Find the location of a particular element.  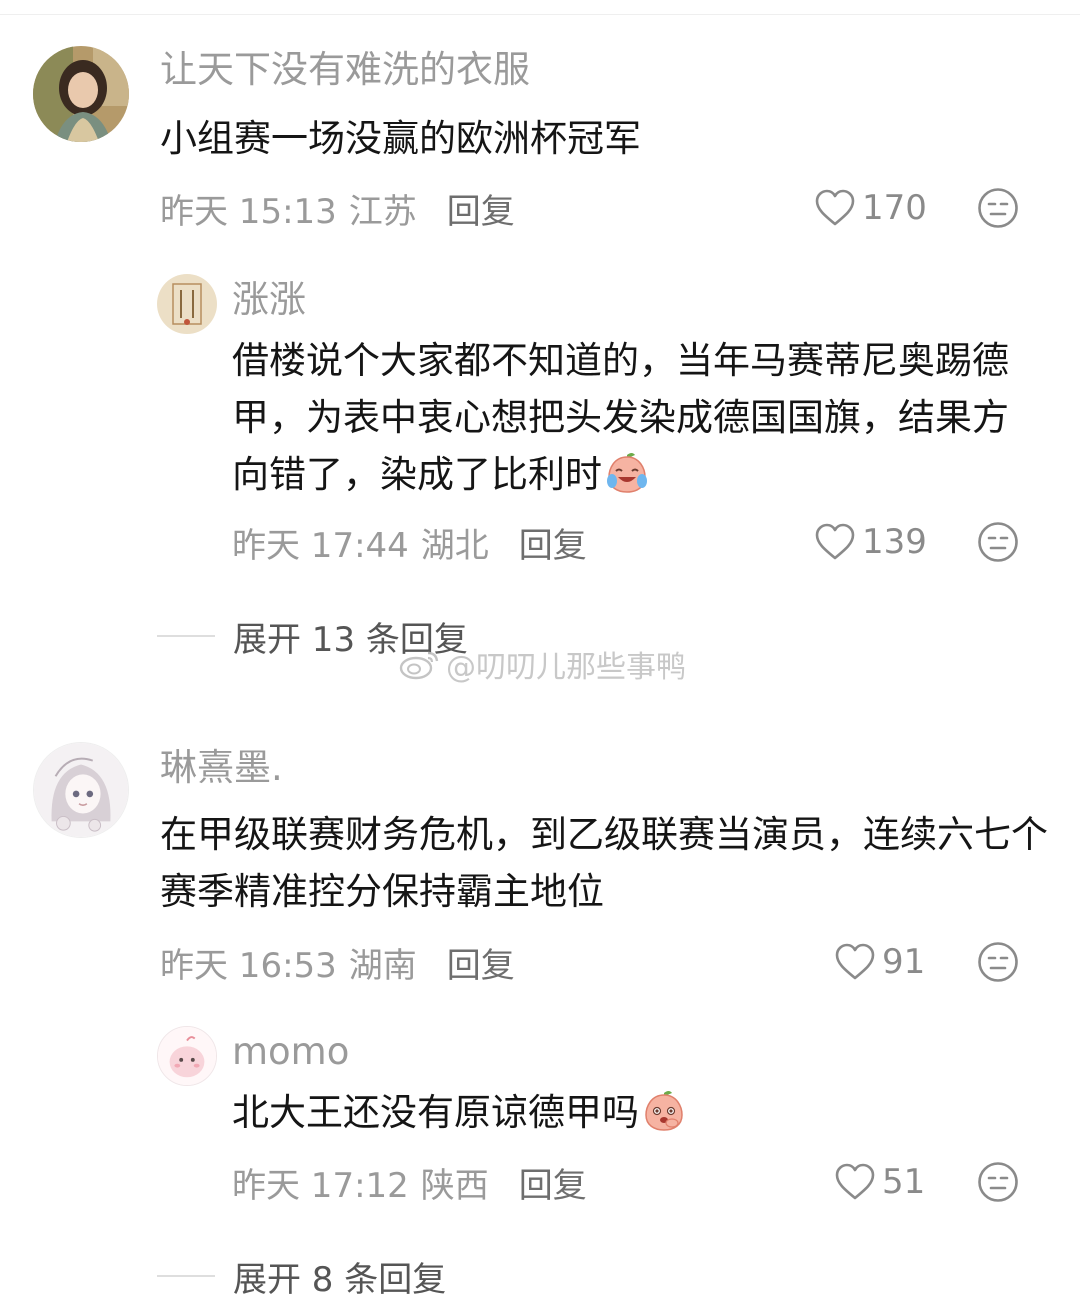

anime-girl-avatar-icon is located at coordinates (81, 790).